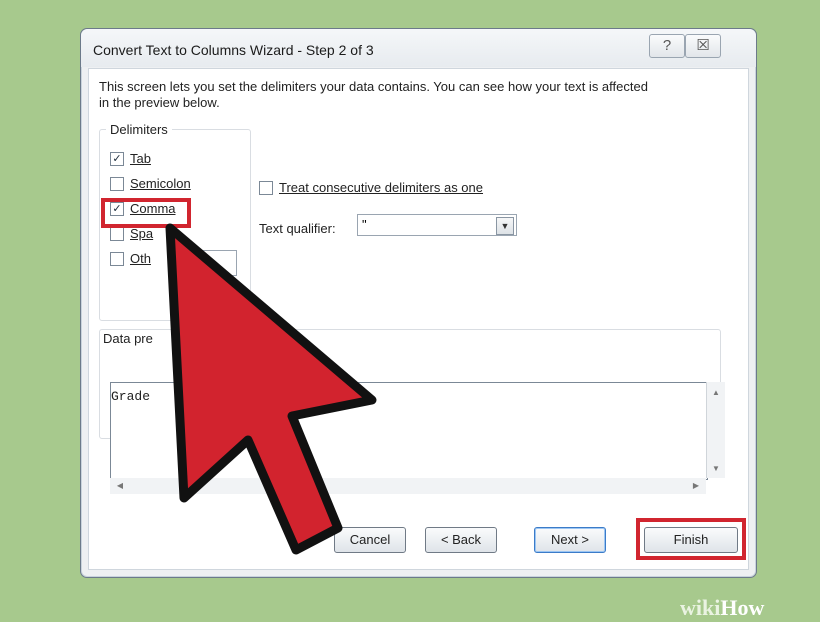 The image size is (820, 622). I want to click on watermark-wiki: wiki, so click(700, 607).